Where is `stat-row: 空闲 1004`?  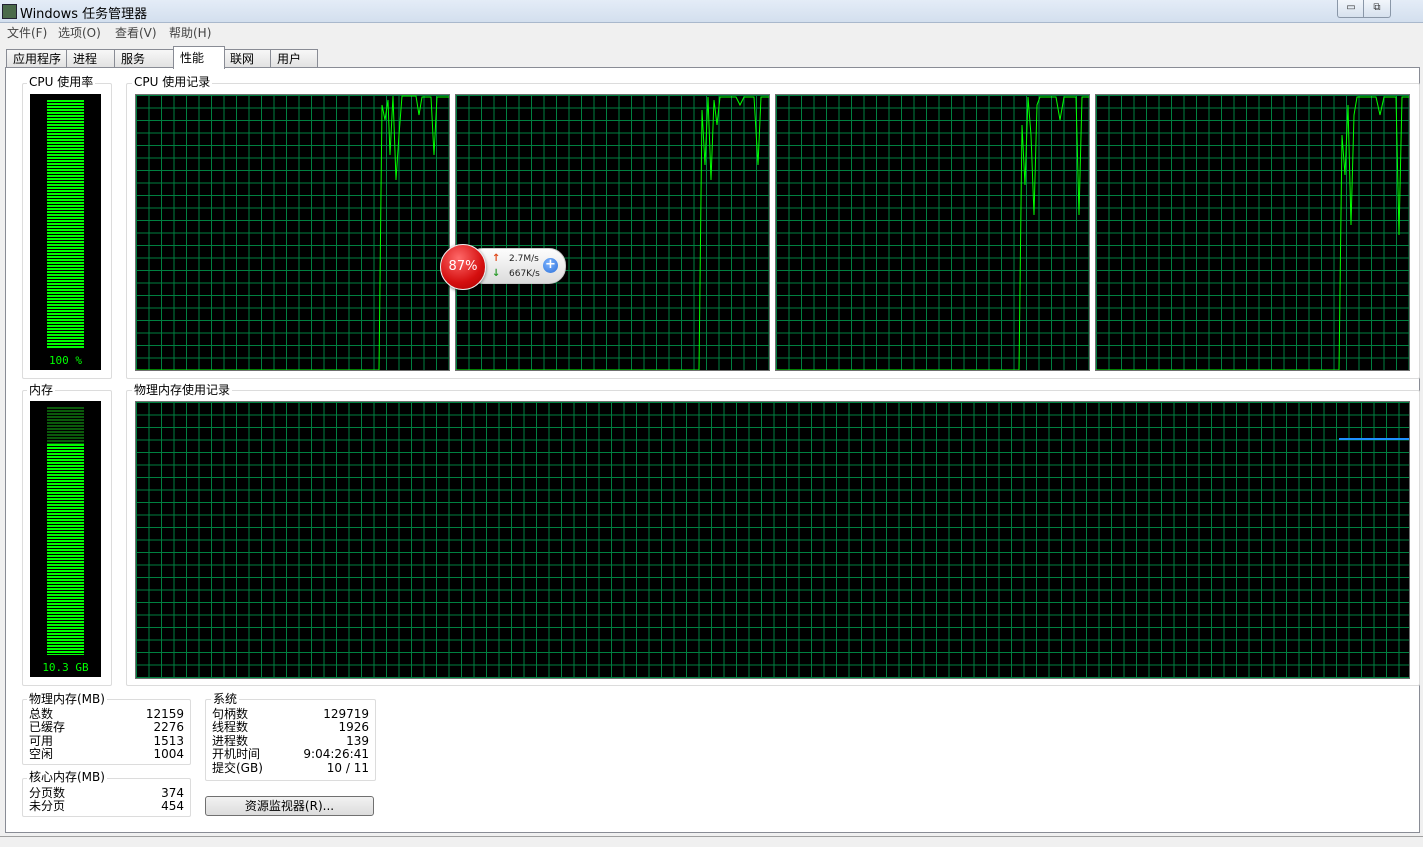 stat-row: 空闲 1004 is located at coordinates (106, 754).